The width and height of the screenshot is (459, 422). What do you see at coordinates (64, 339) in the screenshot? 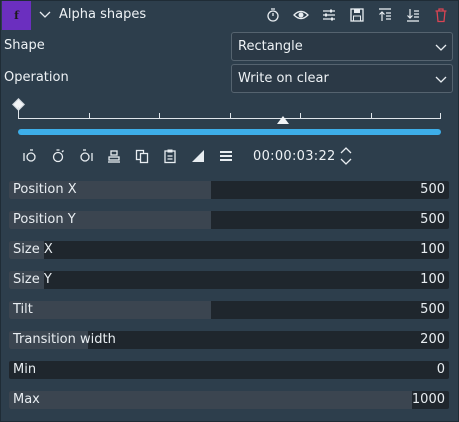
I see `param-name: Transition width` at bounding box center [64, 339].